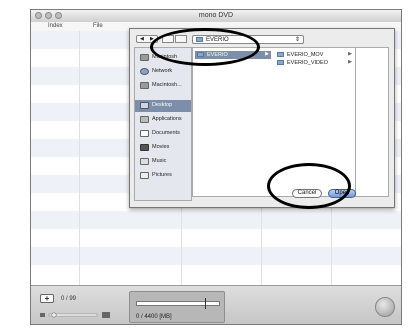 The image size is (408, 328). Describe the element at coordinates (144, 71) in the screenshot. I see `network-icon` at that location.